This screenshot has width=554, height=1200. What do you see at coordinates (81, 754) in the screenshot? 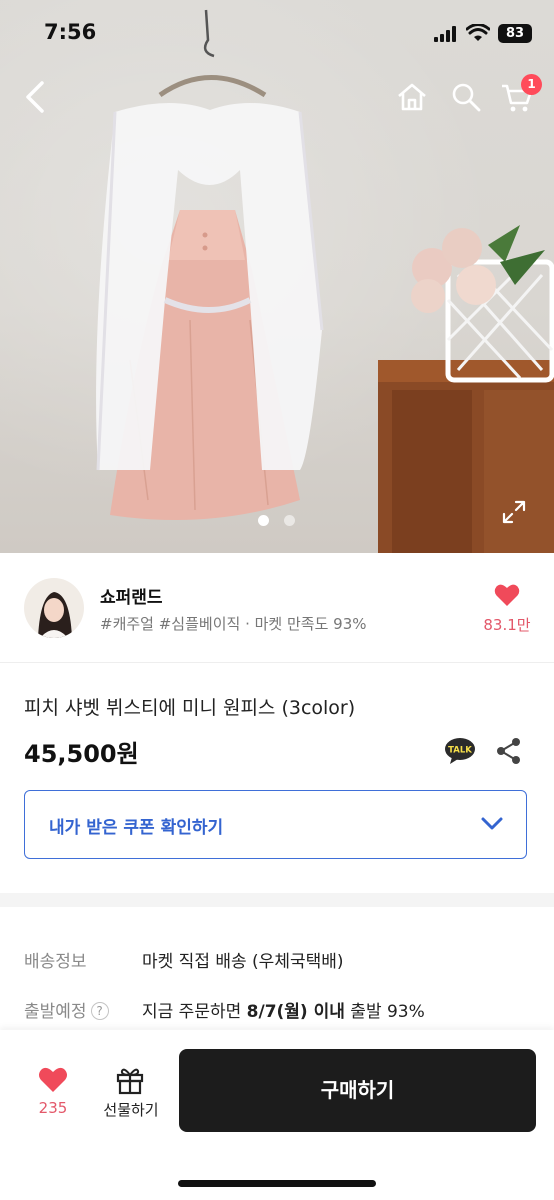
I see `product-price: 45,500원` at bounding box center [81, 754].